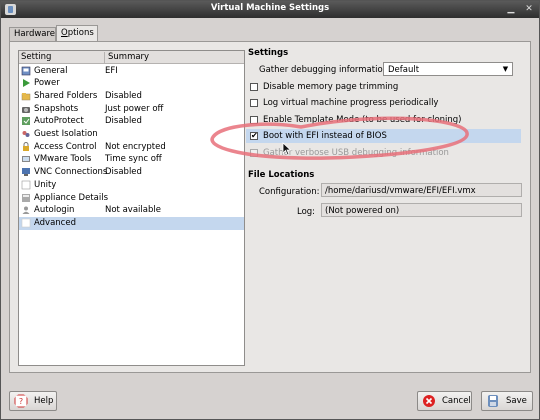 This screenshot has height=420, width=540. I want to click on cancel-label: Cancel, so click(456, 401).